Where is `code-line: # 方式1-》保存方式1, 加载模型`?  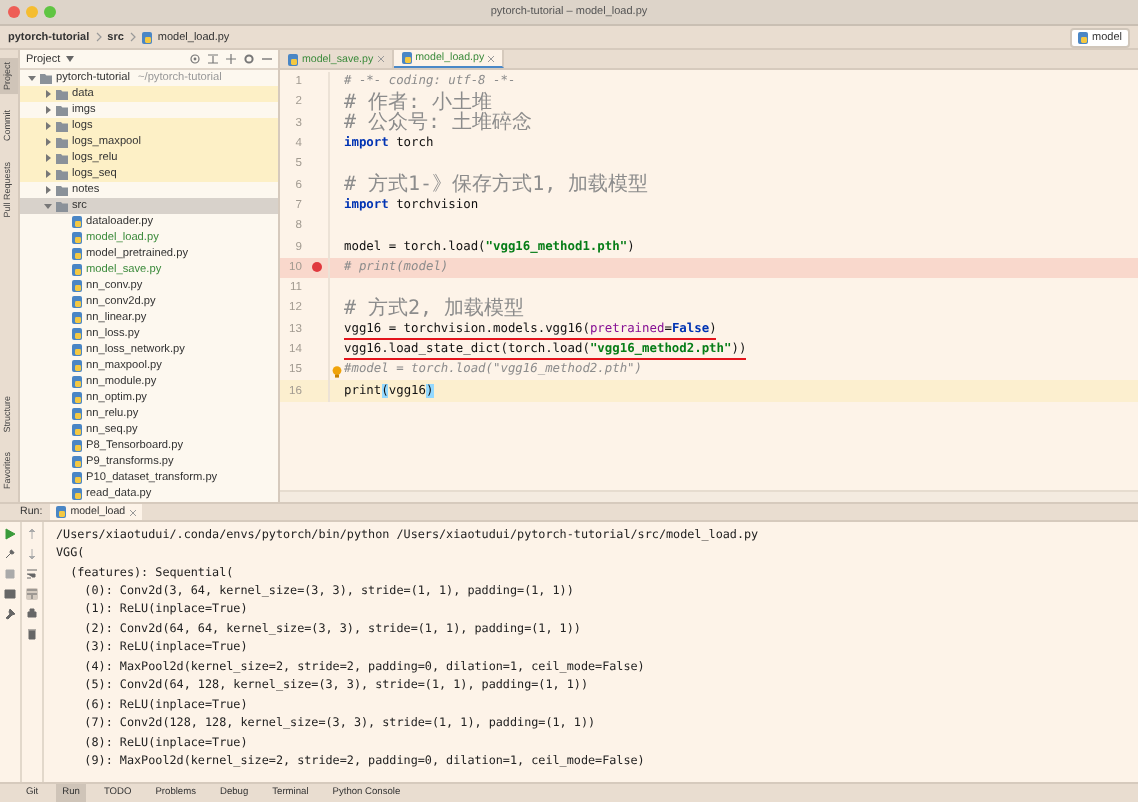 code-line: # 方式1-》保存方式1, 加载模型 is located at coordinates (496, 185).